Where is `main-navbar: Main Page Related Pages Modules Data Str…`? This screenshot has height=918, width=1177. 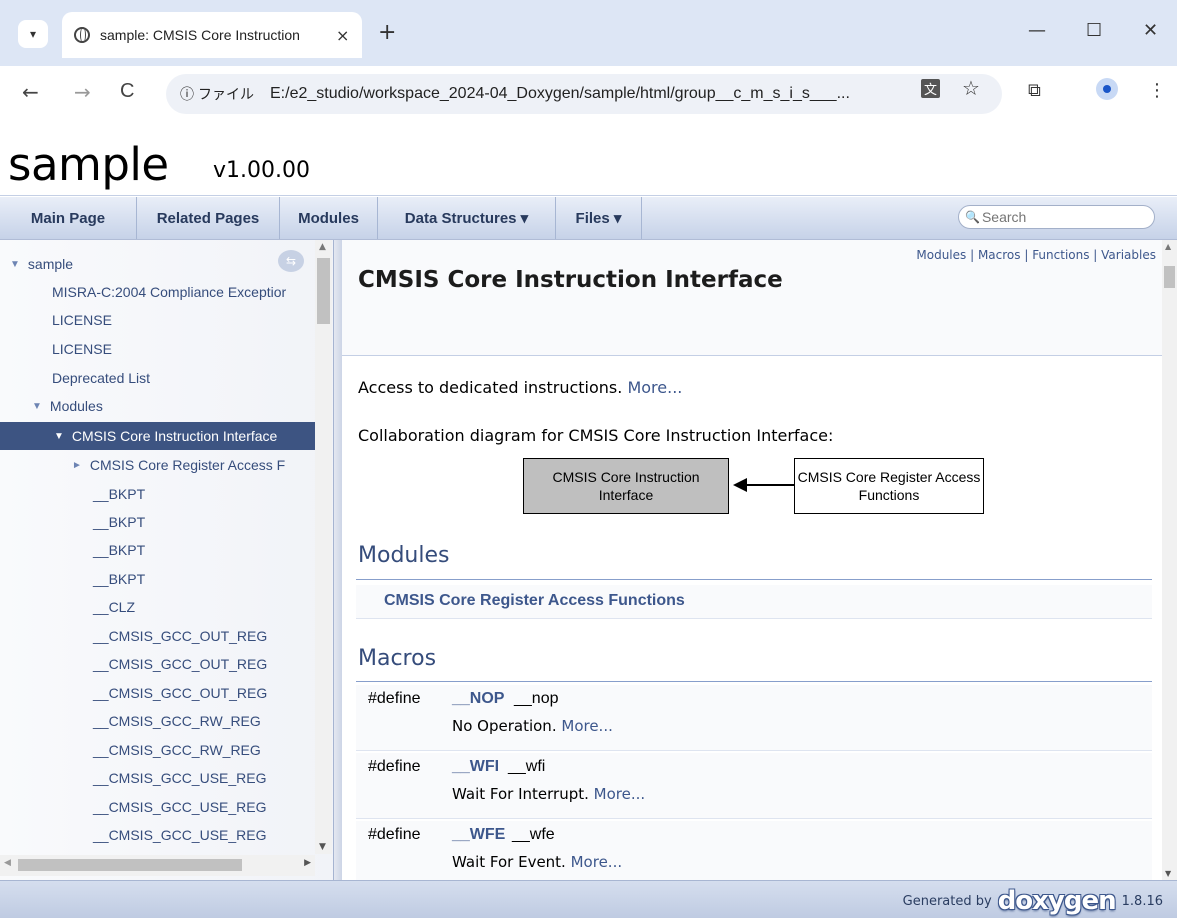
main-navbar: Main Page Related Pages Modules Data Str… is located at coordinates (588, 218).